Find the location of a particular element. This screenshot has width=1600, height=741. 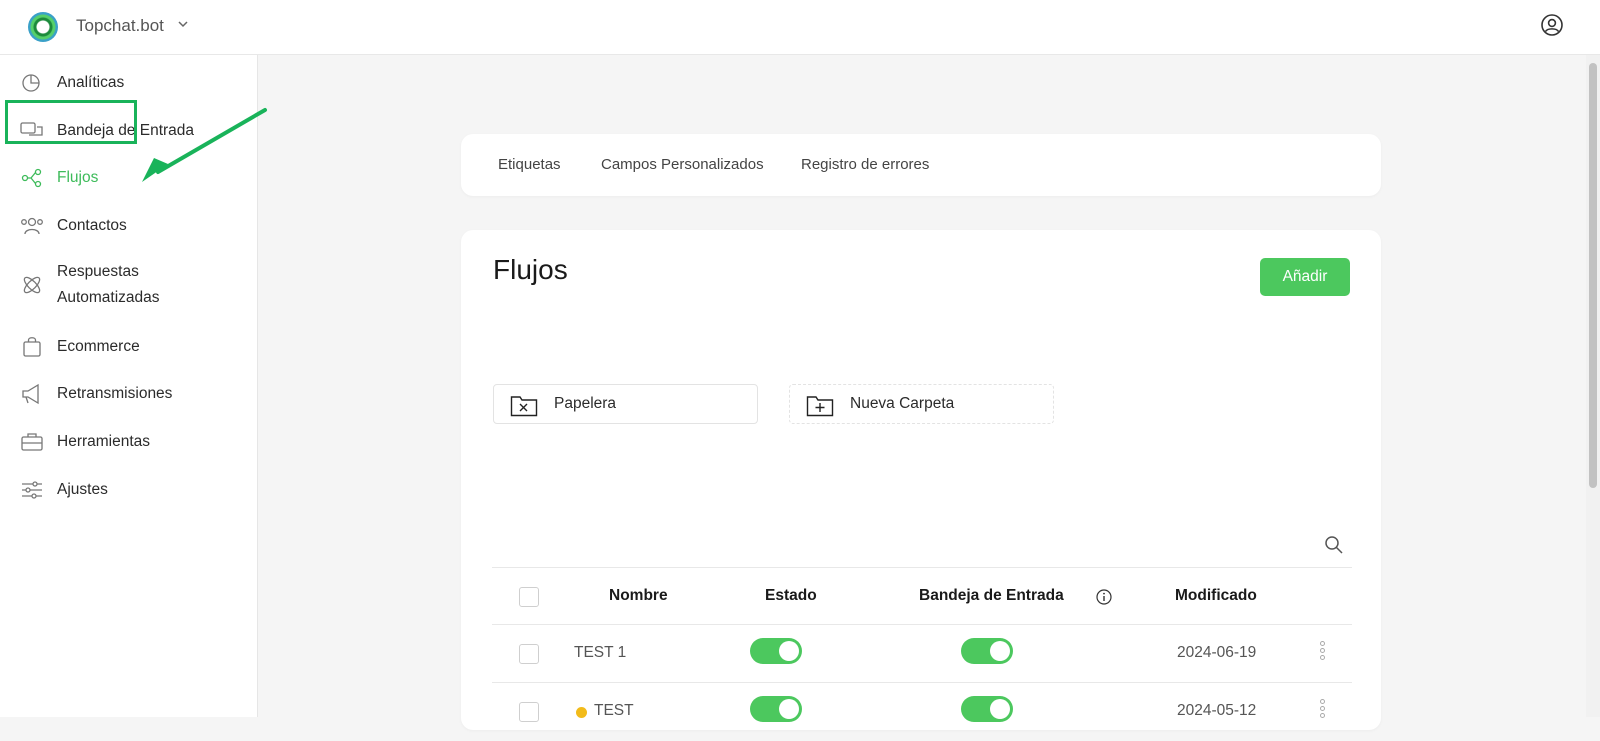

user-account-icon is located at coordinates (1552, 25).